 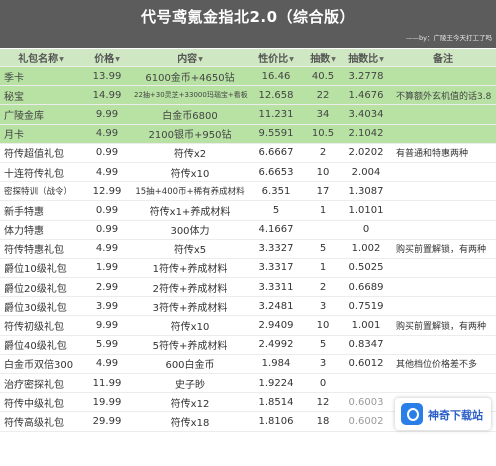 I want to click on download-site-logo-icon, so click(x=412, y=414).